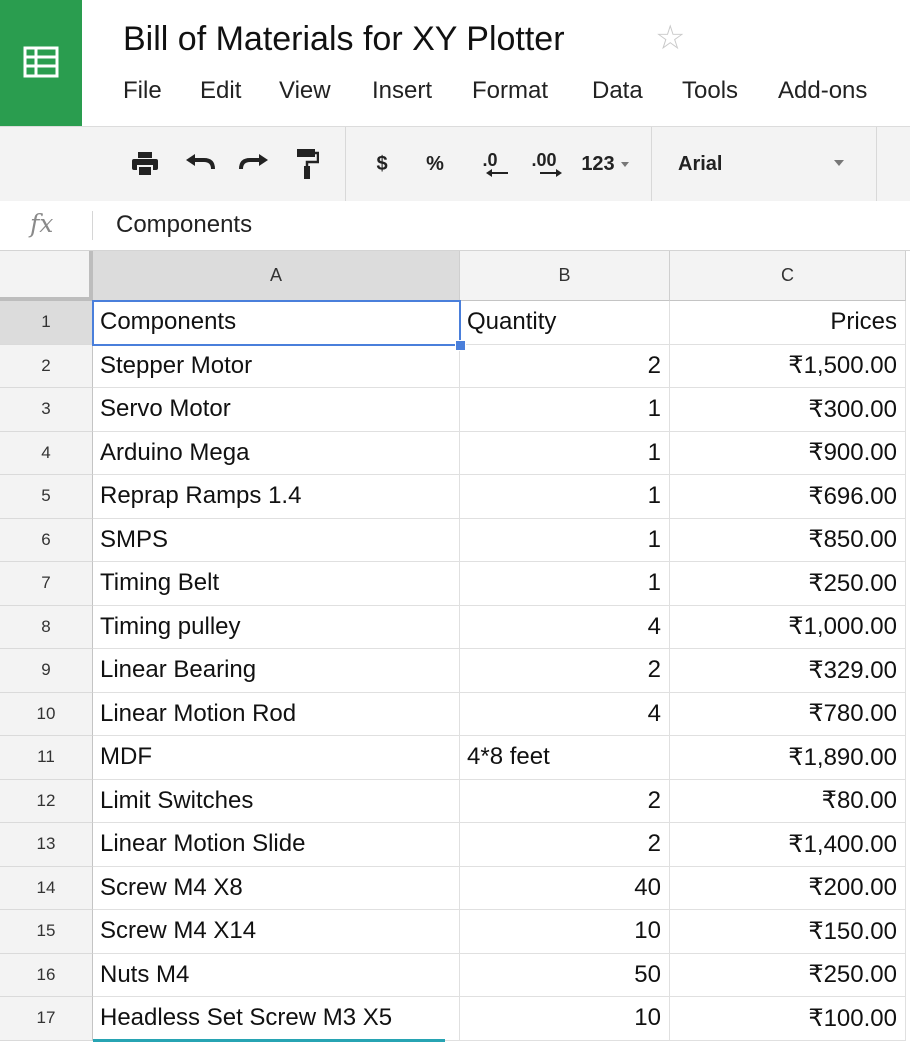  I want to click on formula-input: Components, so click(184, 225).